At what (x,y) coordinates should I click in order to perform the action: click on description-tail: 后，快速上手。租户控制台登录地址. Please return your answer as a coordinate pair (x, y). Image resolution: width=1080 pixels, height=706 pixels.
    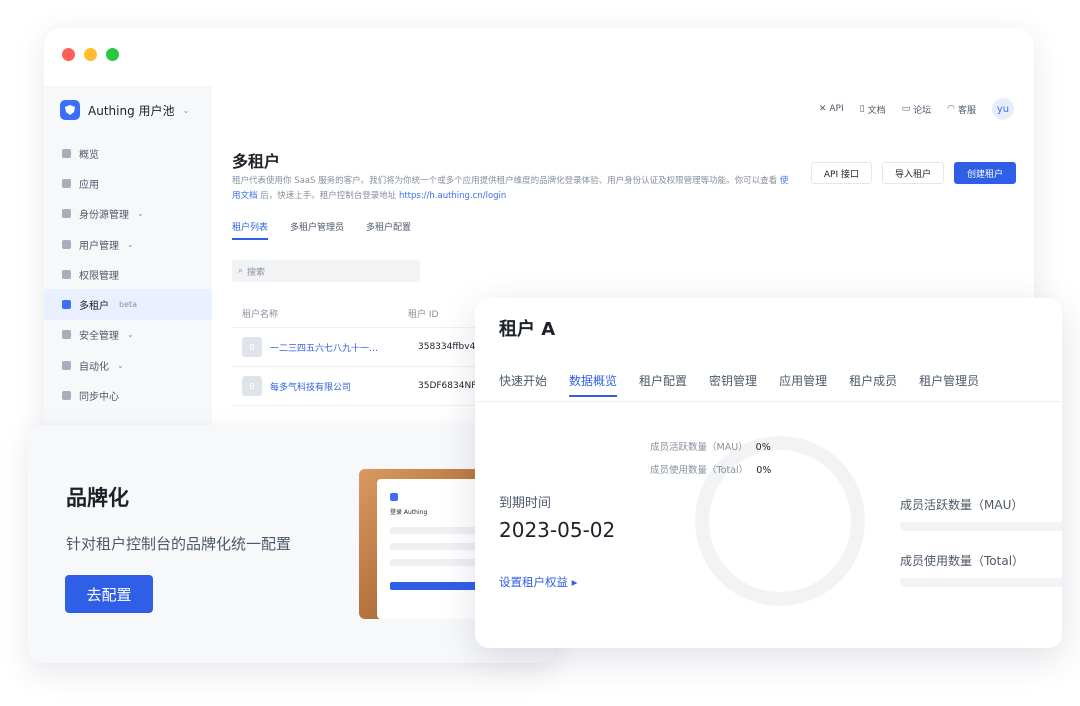
    Looking at the image, I should click on (328, 196).